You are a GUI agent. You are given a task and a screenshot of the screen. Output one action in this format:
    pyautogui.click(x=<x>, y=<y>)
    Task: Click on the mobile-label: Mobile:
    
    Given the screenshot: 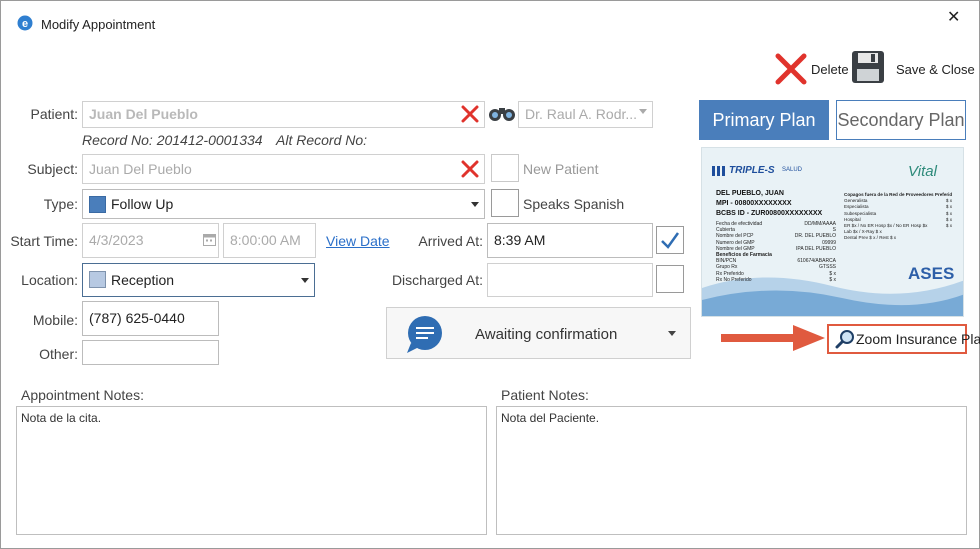 What is the action you would take?
    pyautogui.click(x=55, y=320)
    